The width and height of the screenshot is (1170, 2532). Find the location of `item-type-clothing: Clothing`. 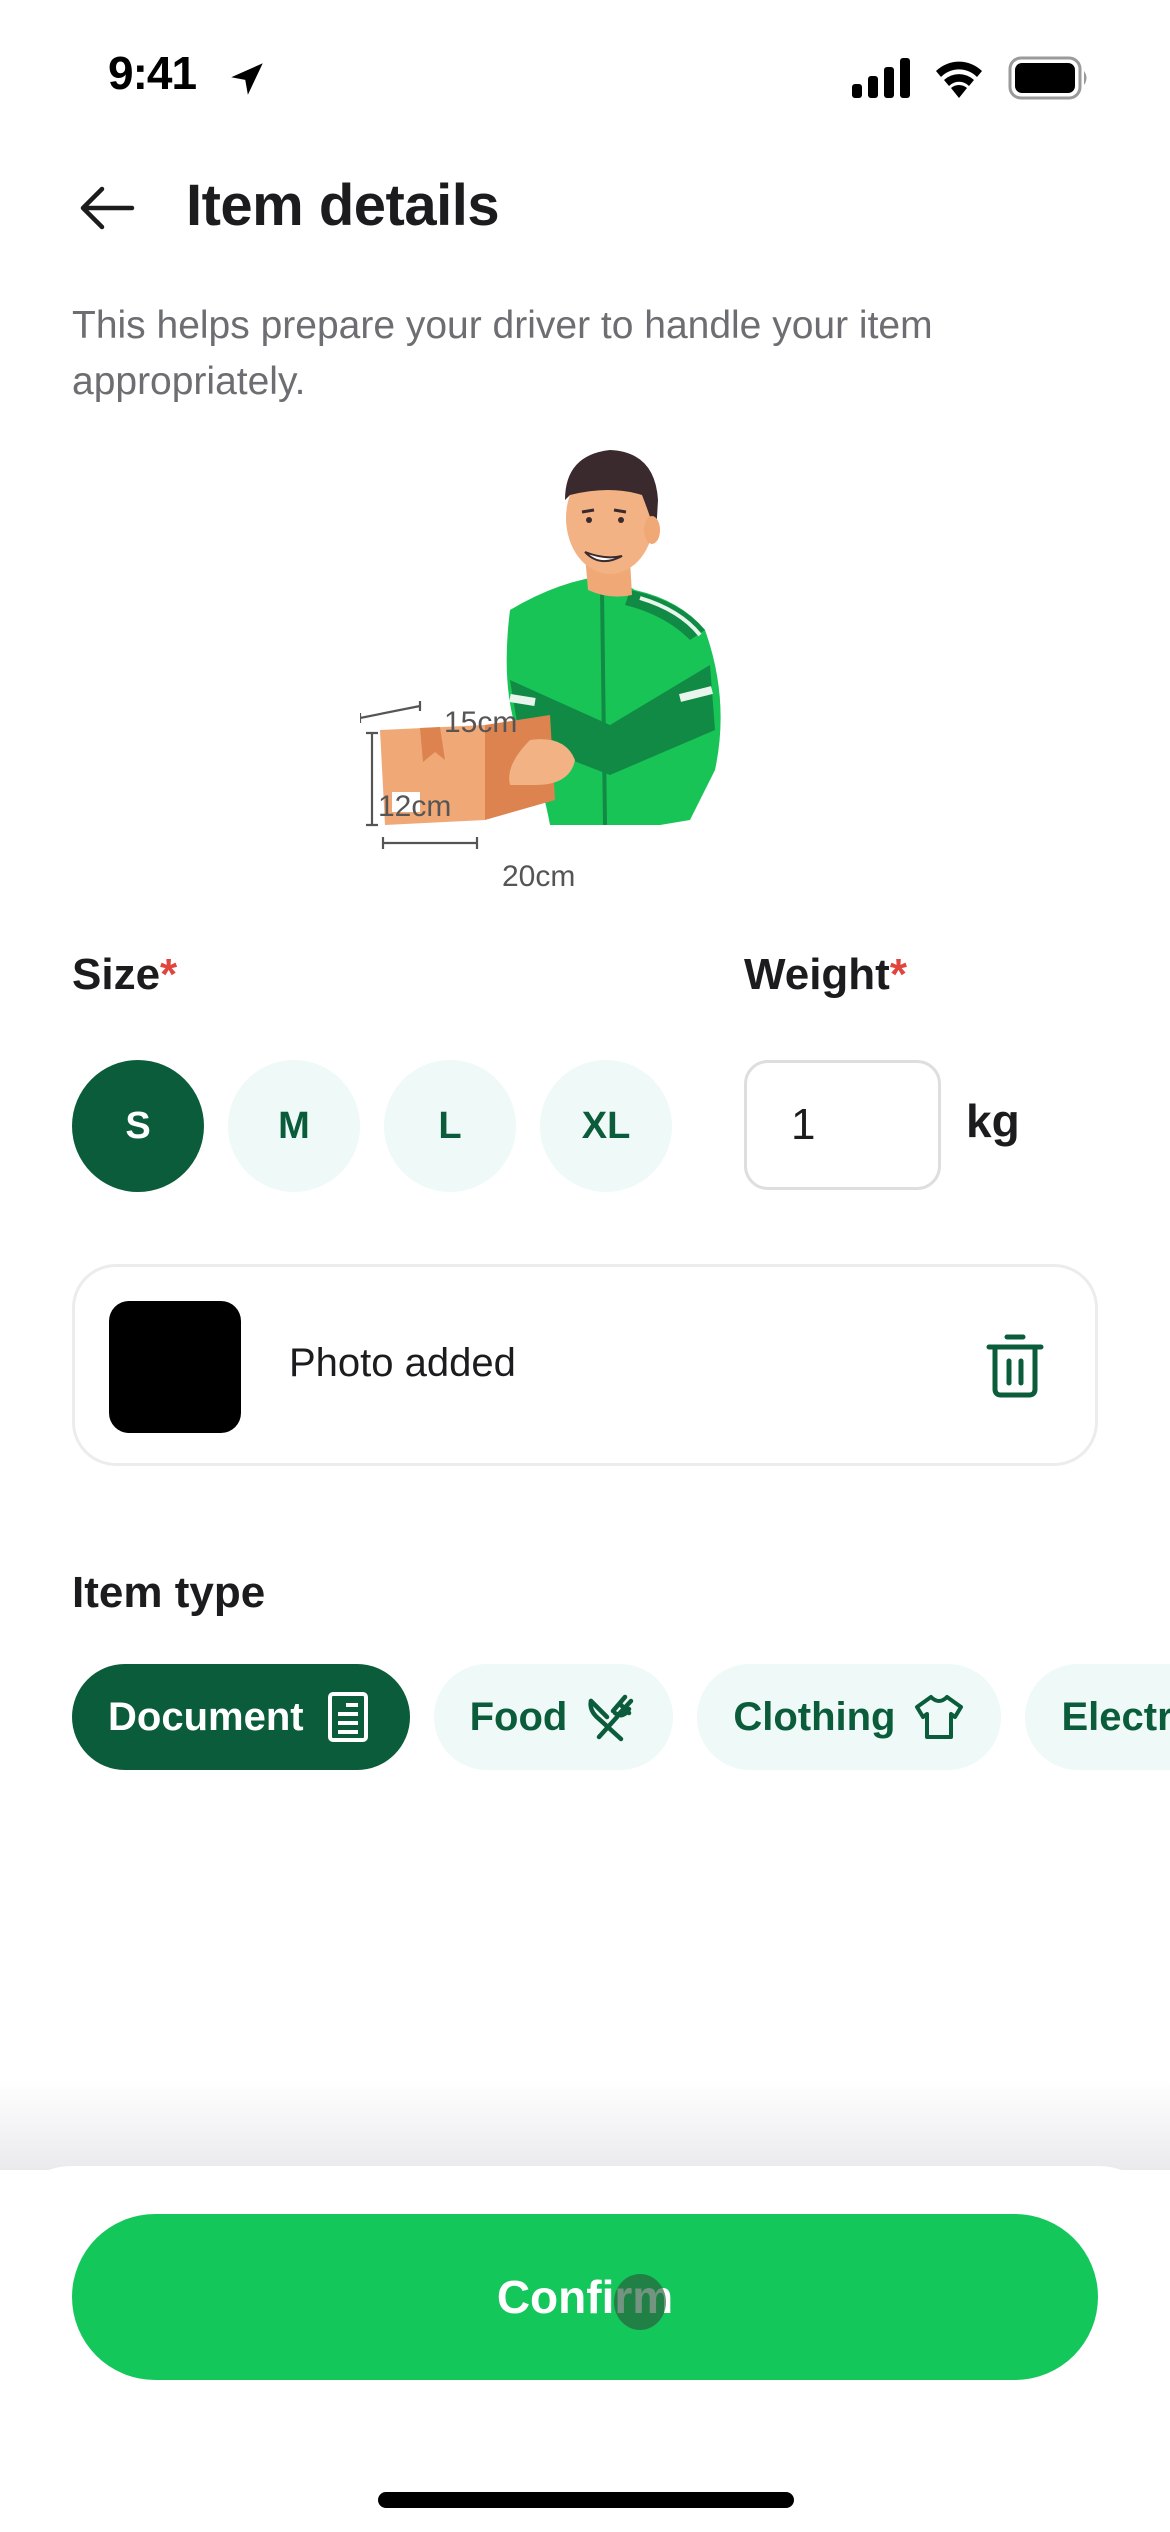

item-type-clothing: Clothing is located at coordinates (849, 1717).